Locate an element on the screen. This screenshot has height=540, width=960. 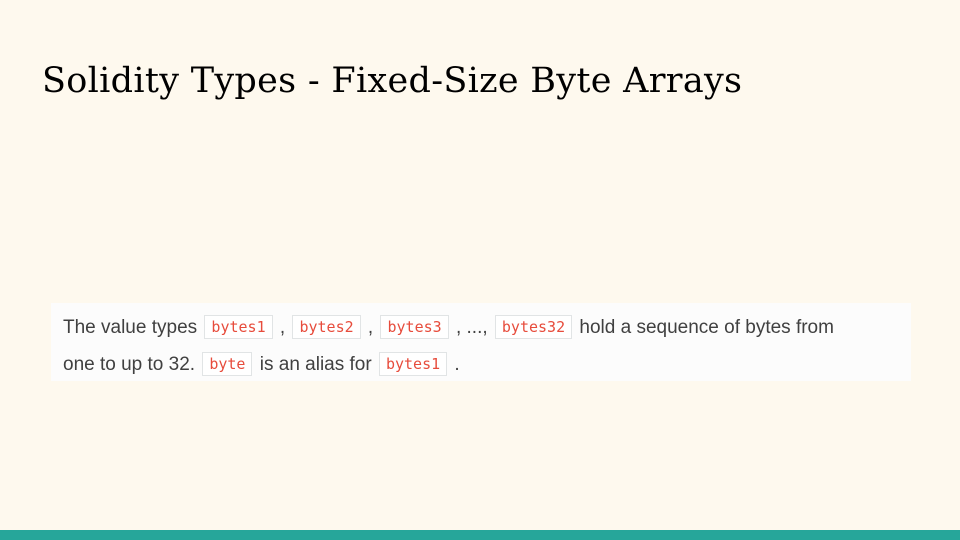
excerpt-text: hold a sequence of bytes from is located at coordinates (704, 327).